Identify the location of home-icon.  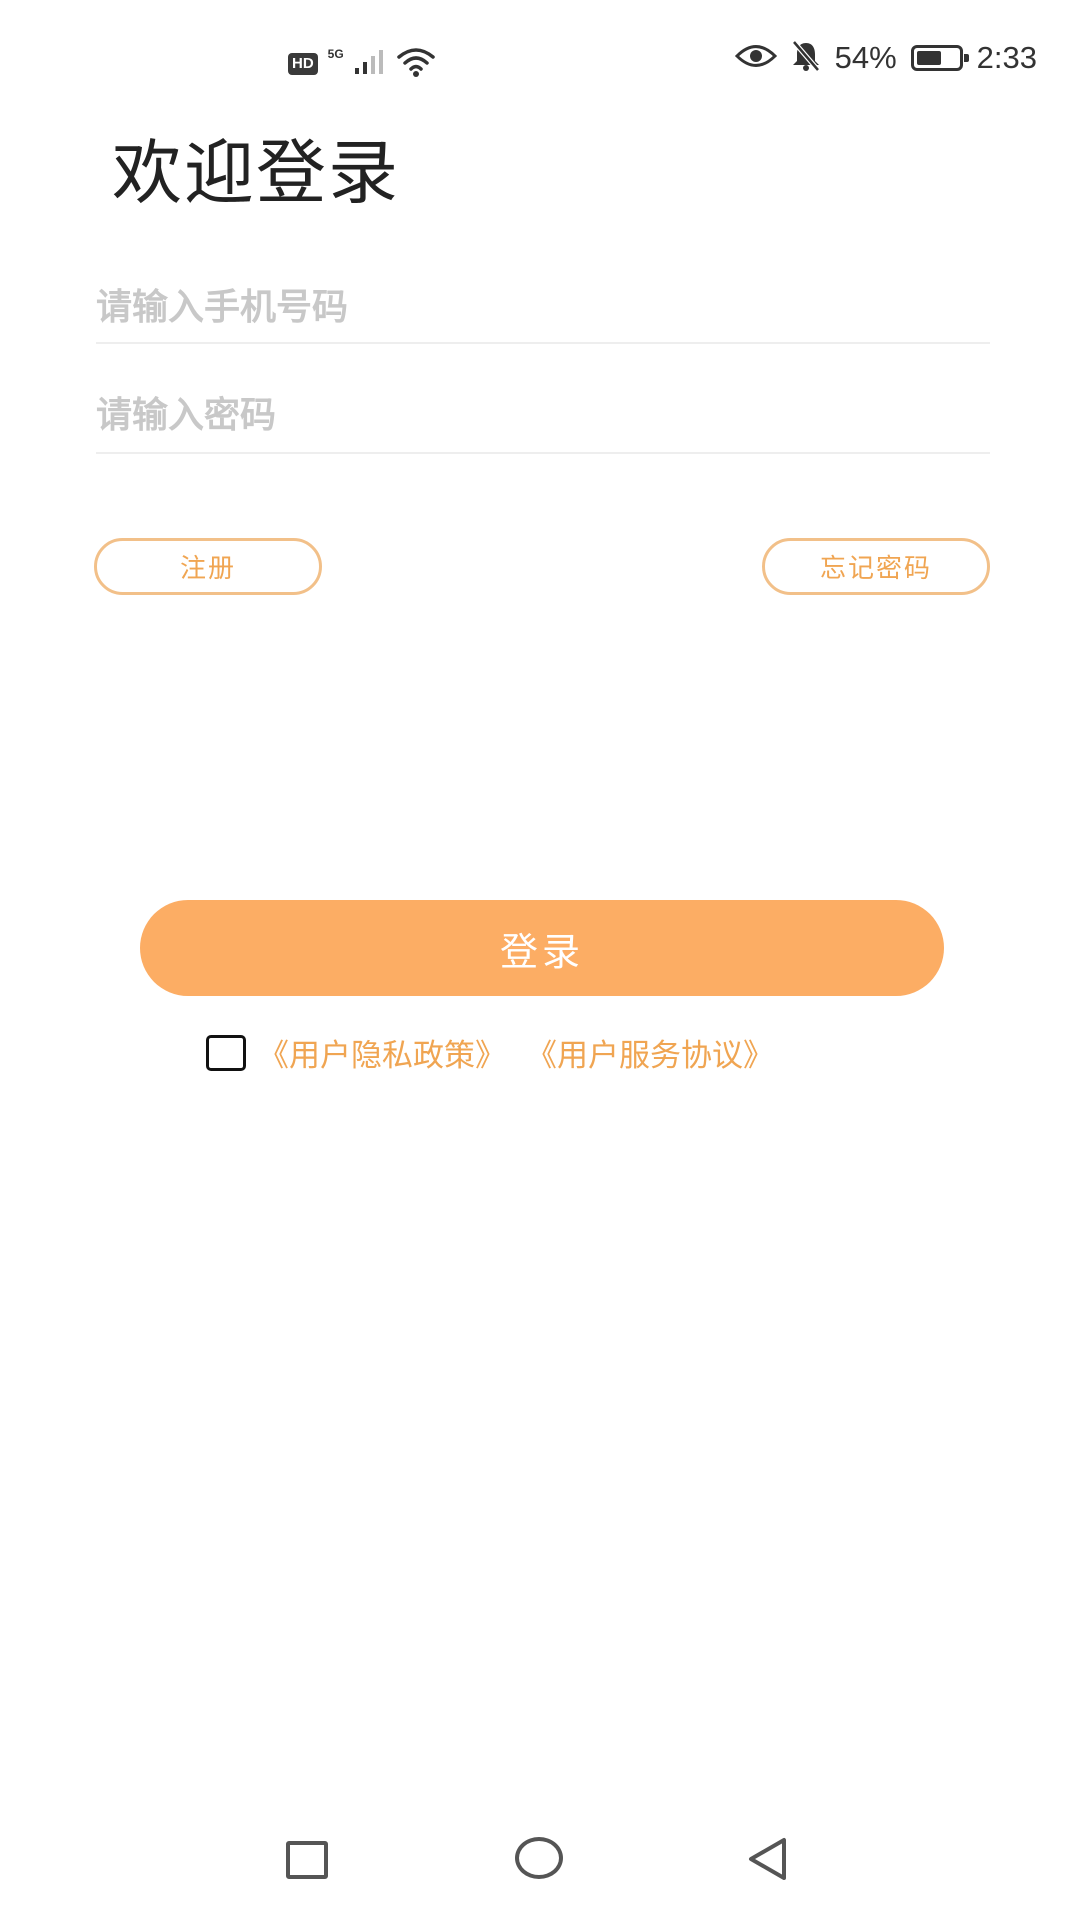
(539, 1858).